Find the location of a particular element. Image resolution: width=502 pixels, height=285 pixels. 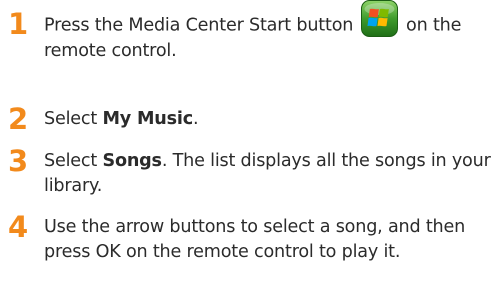

windows-start-button-icon is located at coordinates (379, 18).